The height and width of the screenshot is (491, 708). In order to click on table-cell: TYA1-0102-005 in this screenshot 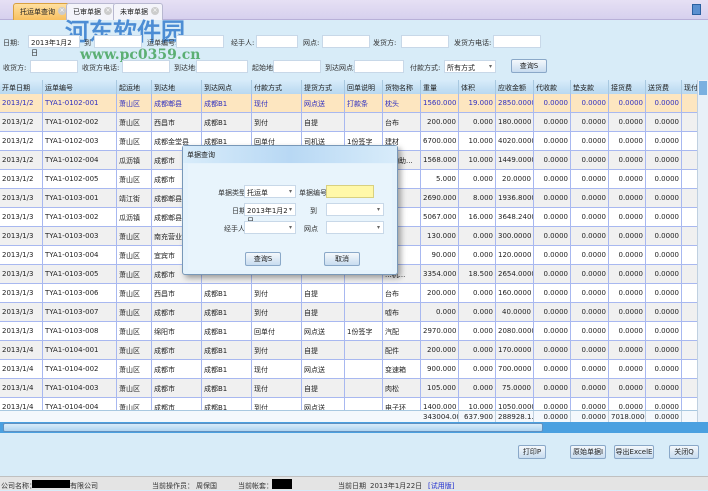, I will do `click(80, 179)`.